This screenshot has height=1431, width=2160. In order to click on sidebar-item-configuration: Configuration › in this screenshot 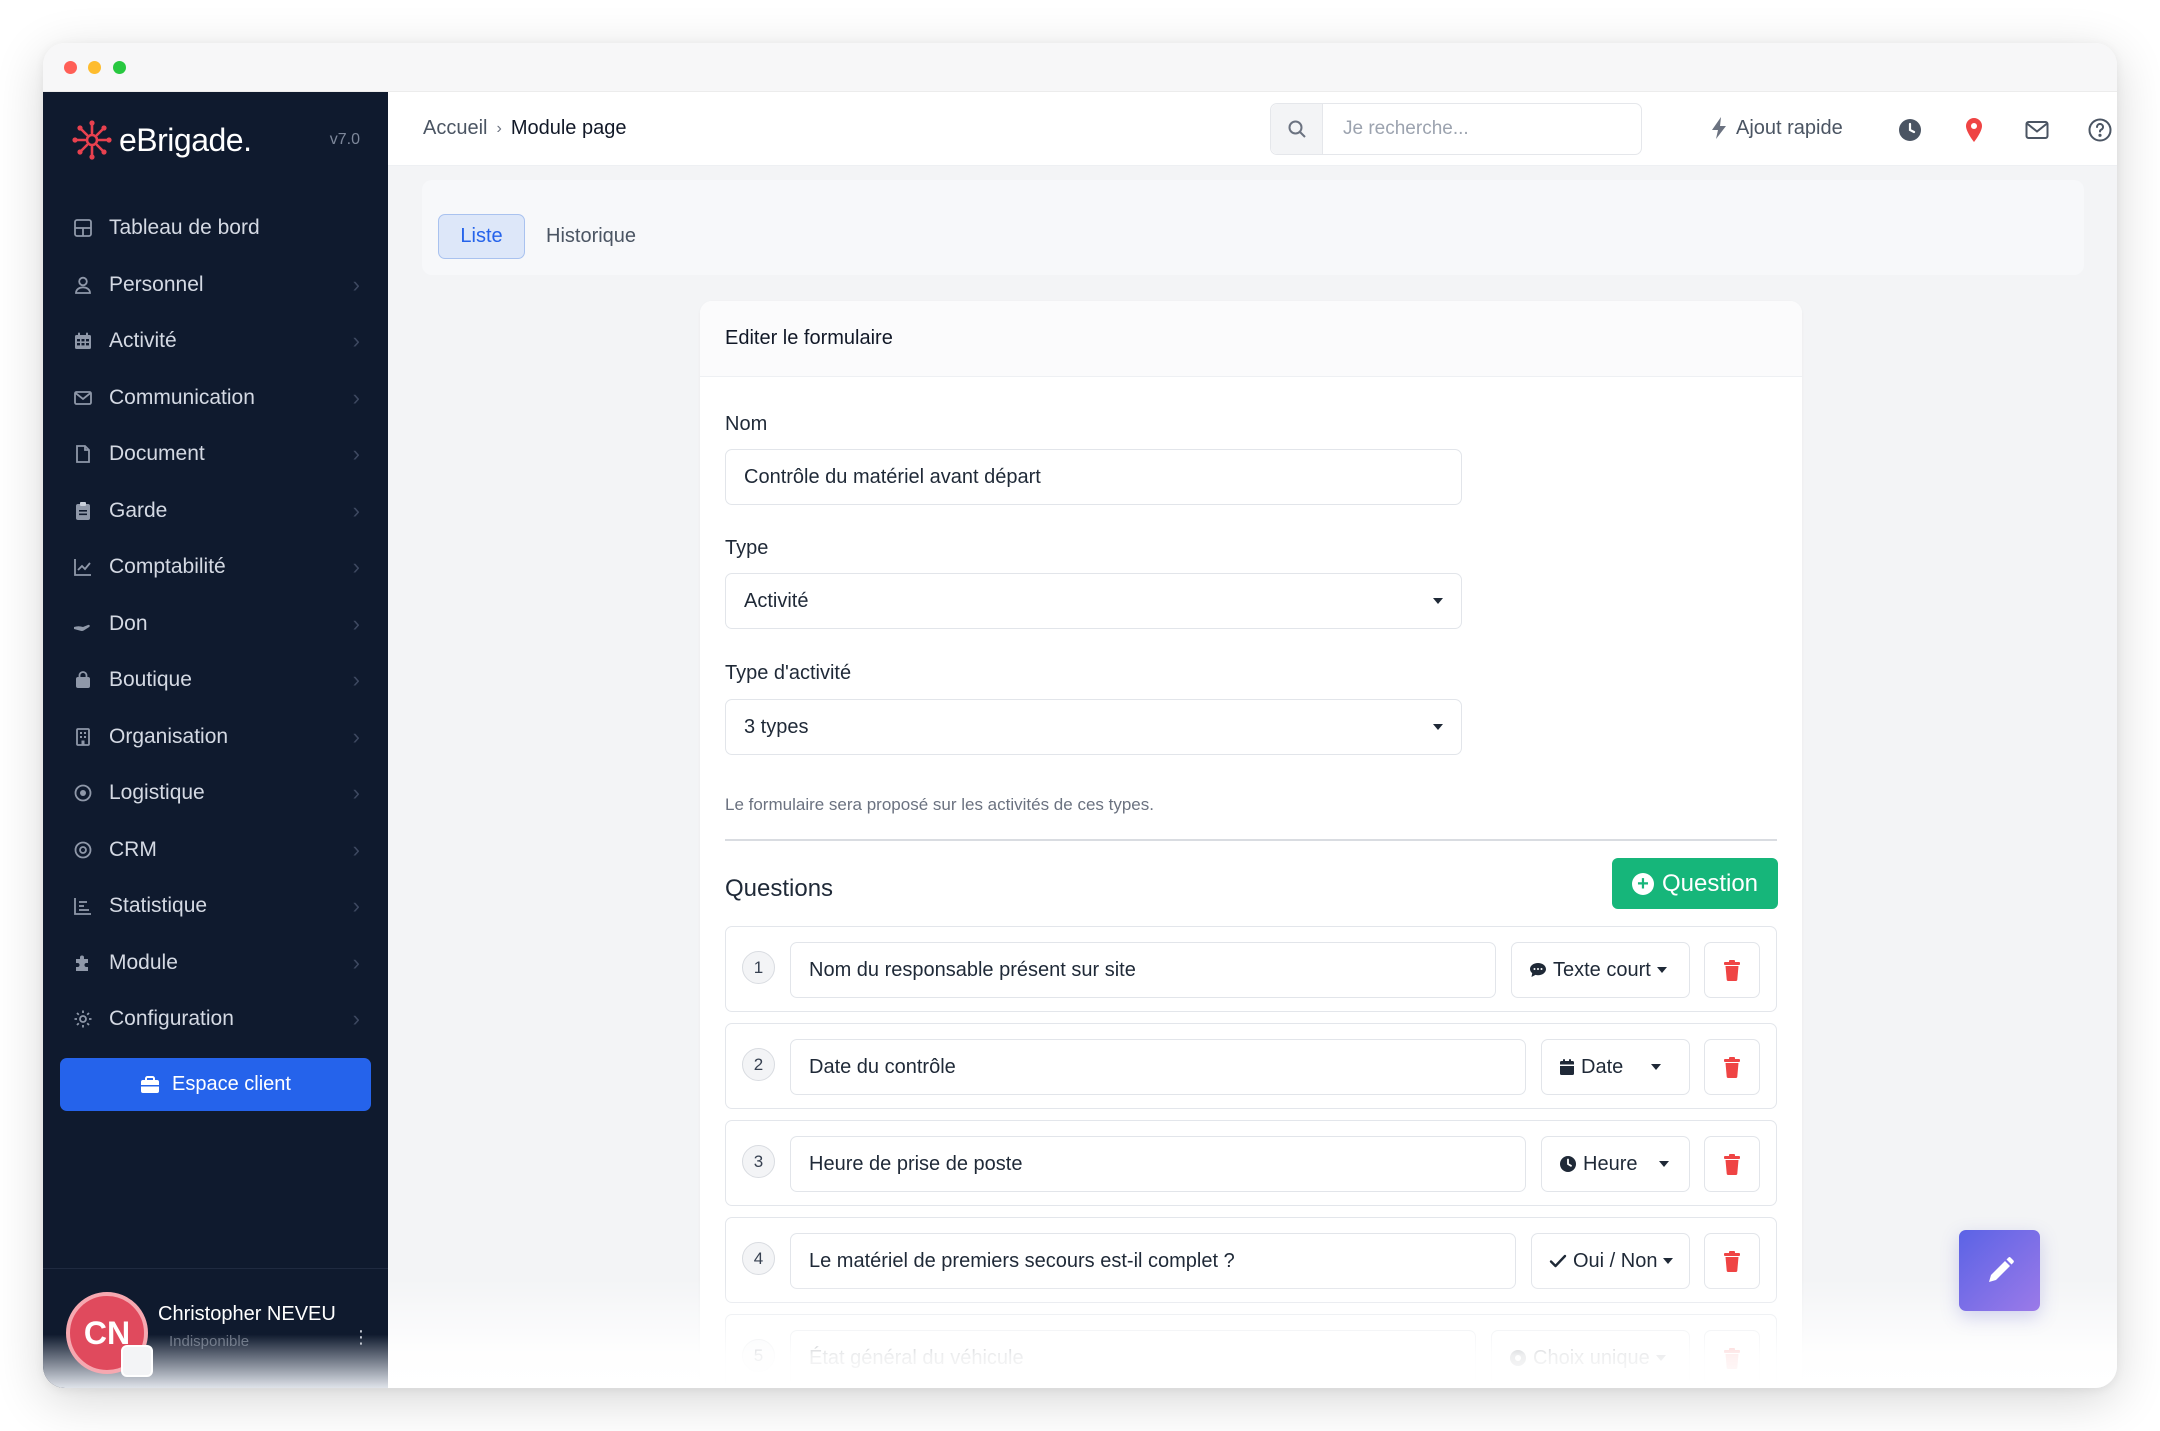, I will do `click(215, 1019)`.